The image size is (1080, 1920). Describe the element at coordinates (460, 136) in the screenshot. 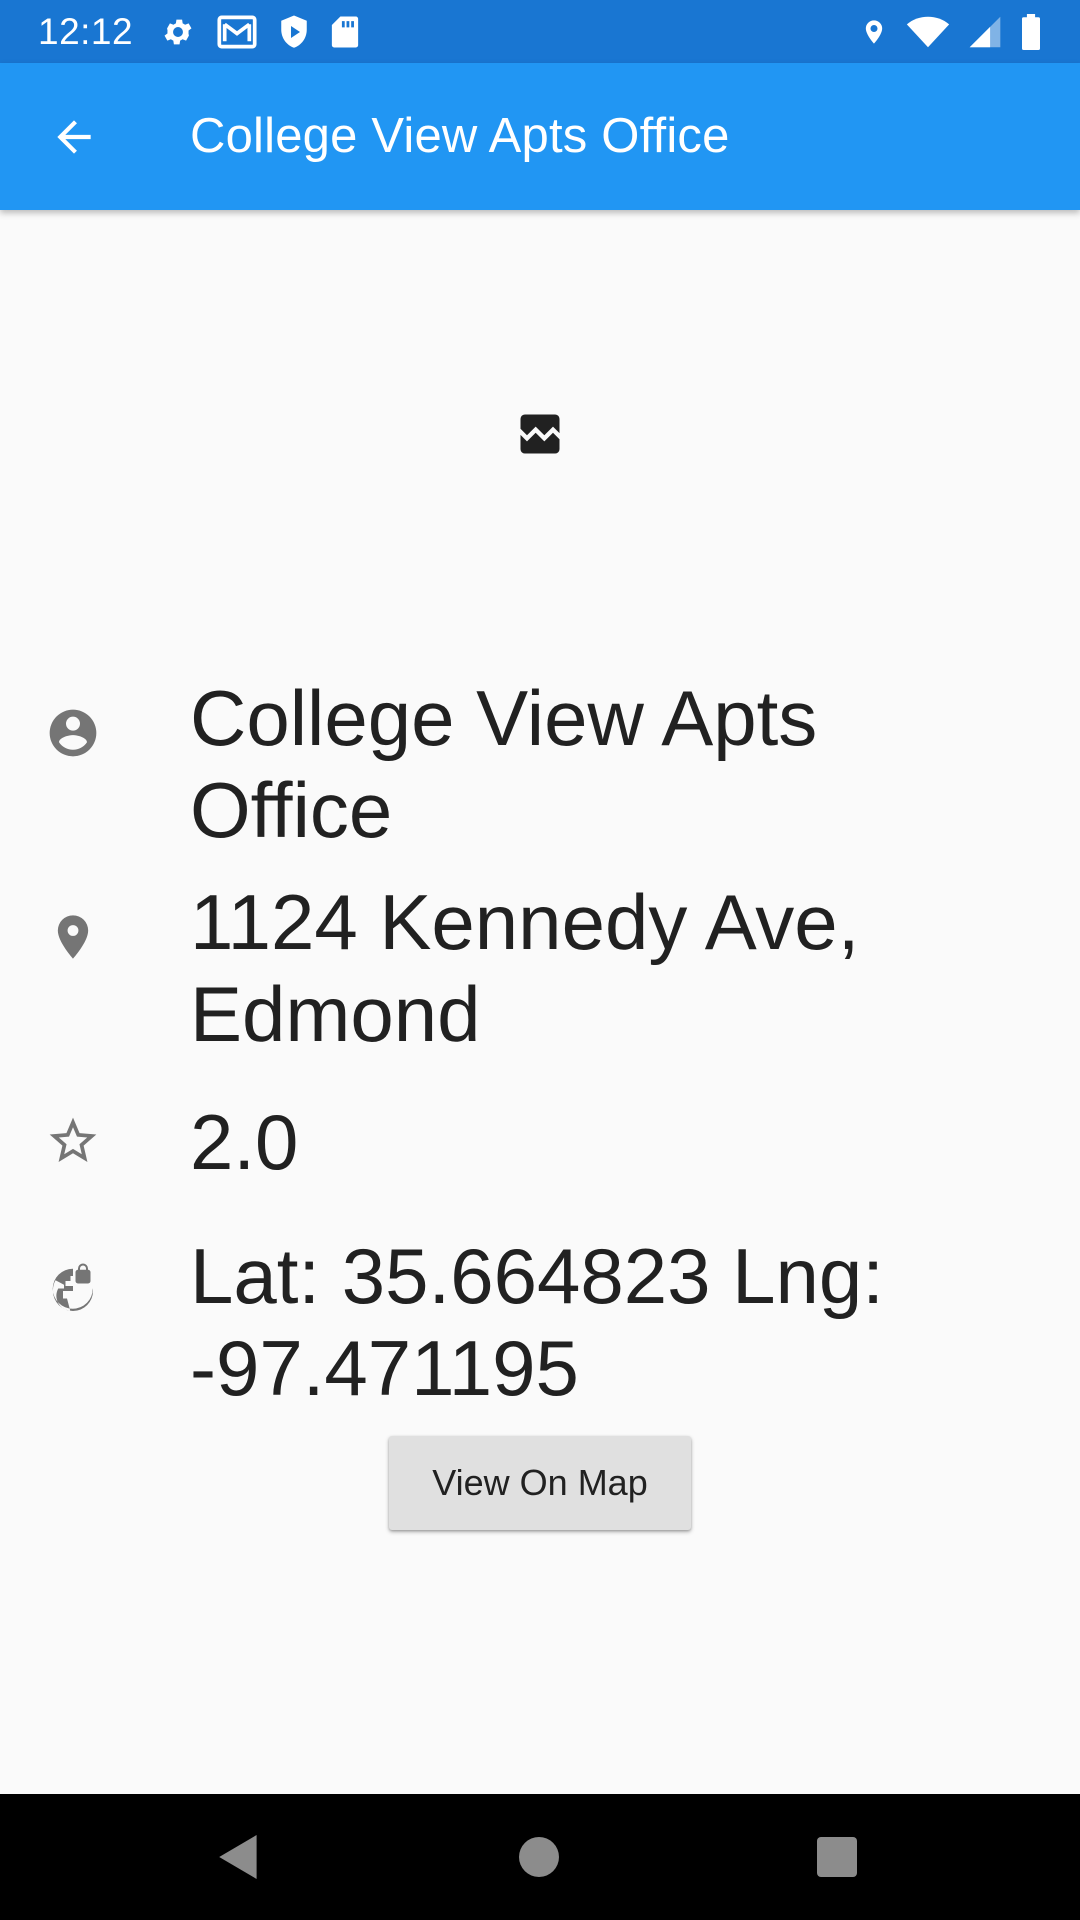

I see `page-title: College View Apts Office` at that location.